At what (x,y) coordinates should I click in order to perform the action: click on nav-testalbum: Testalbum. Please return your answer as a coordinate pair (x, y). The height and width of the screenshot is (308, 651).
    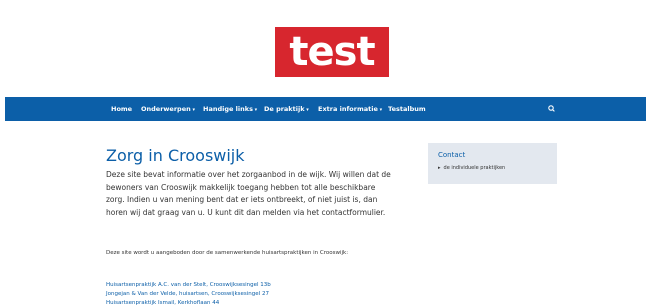
    Looking at the image, I should click on (407, 109).